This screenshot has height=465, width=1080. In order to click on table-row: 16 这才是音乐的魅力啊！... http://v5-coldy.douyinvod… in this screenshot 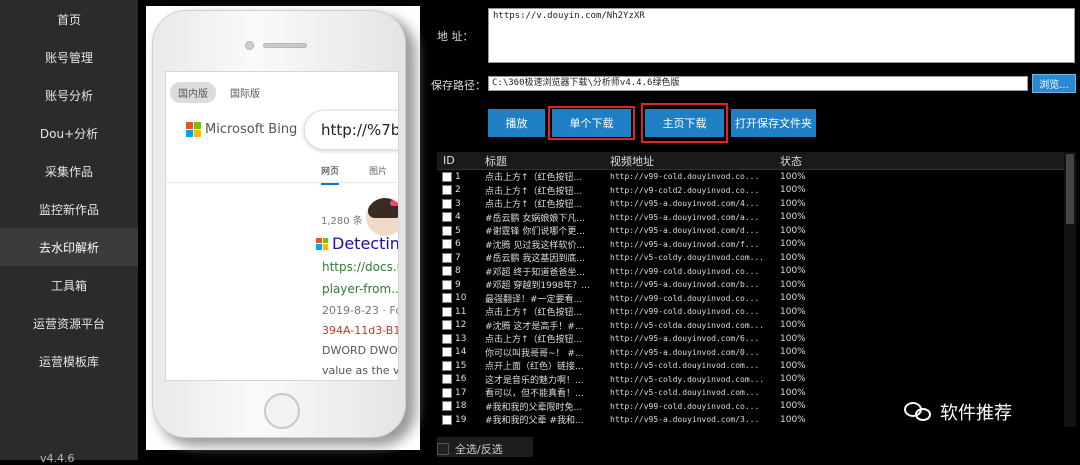, I will do `click(750, 380)`.